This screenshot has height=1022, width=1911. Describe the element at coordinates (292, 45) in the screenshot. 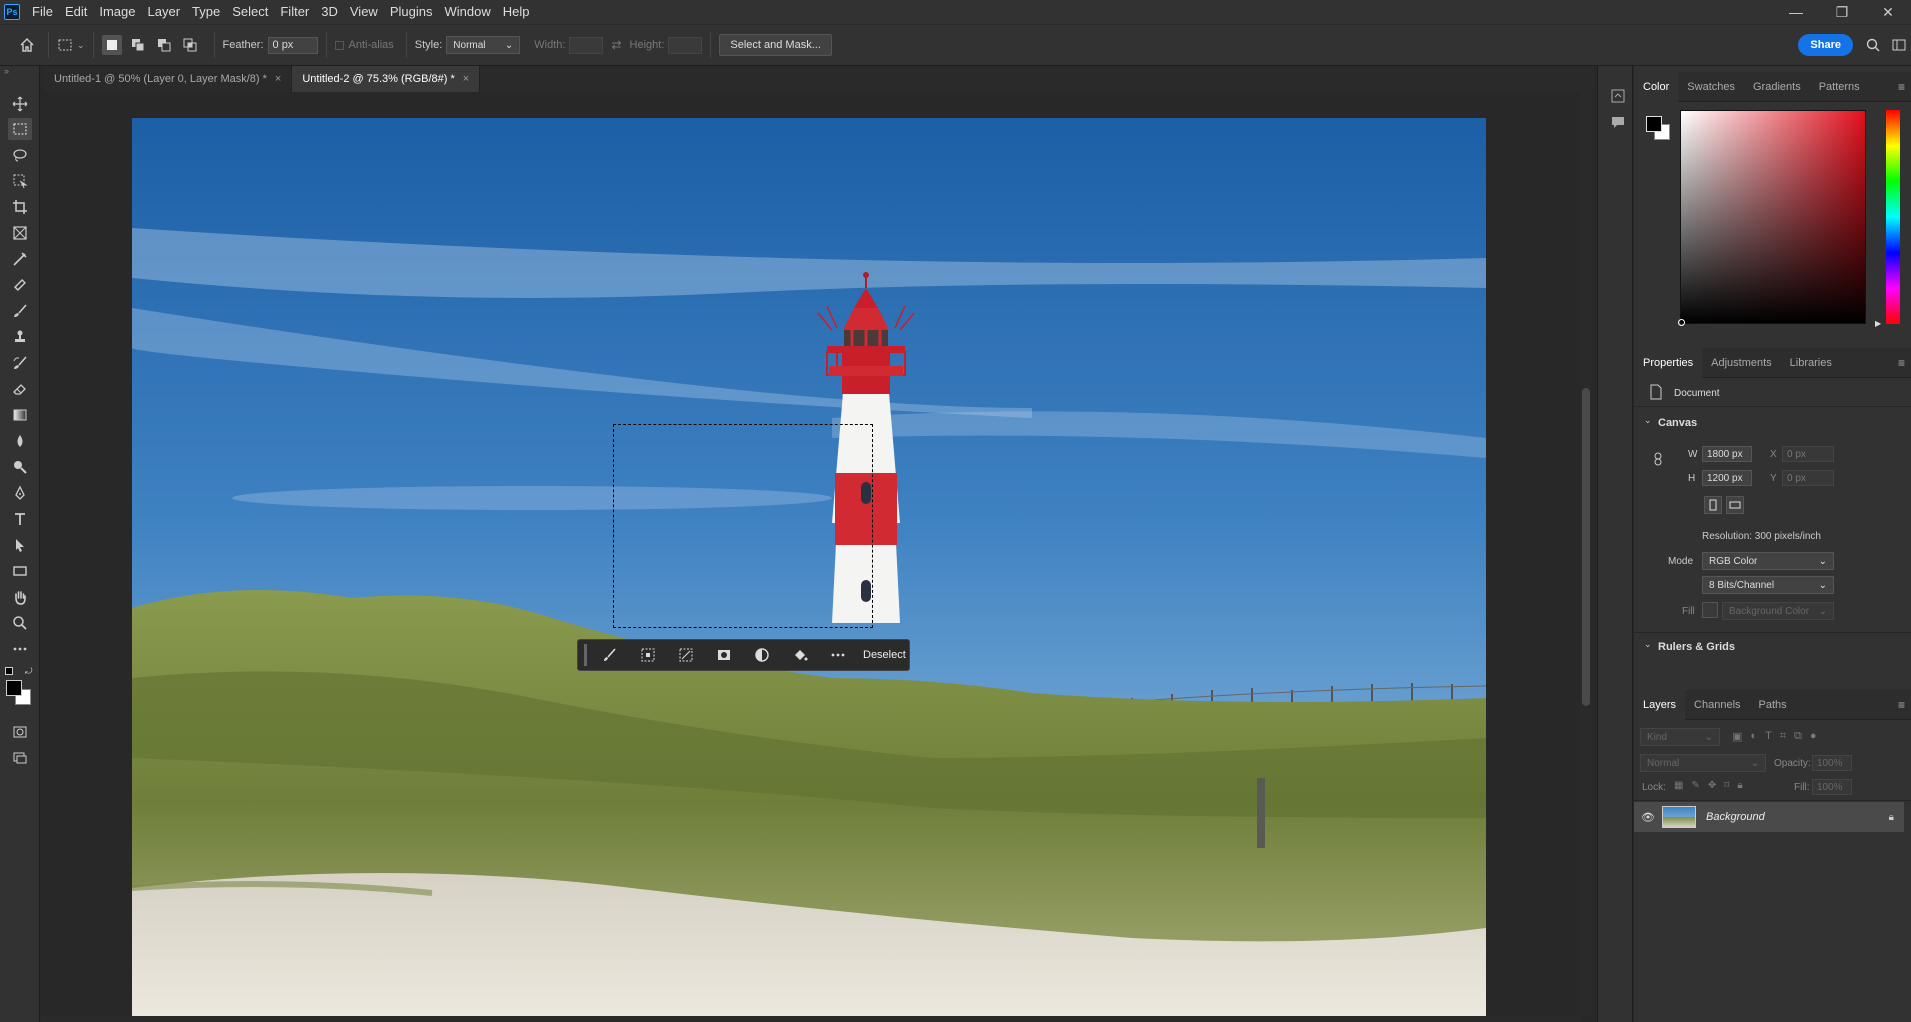

I see `feather-input` at that location.